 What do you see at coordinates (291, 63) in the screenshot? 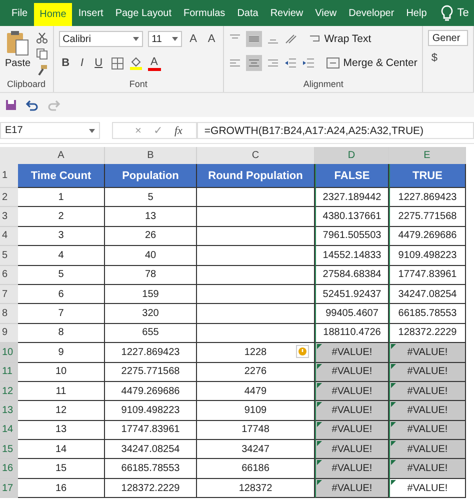
I see `decrease-indent-icon` at bounding box center [291, 63].